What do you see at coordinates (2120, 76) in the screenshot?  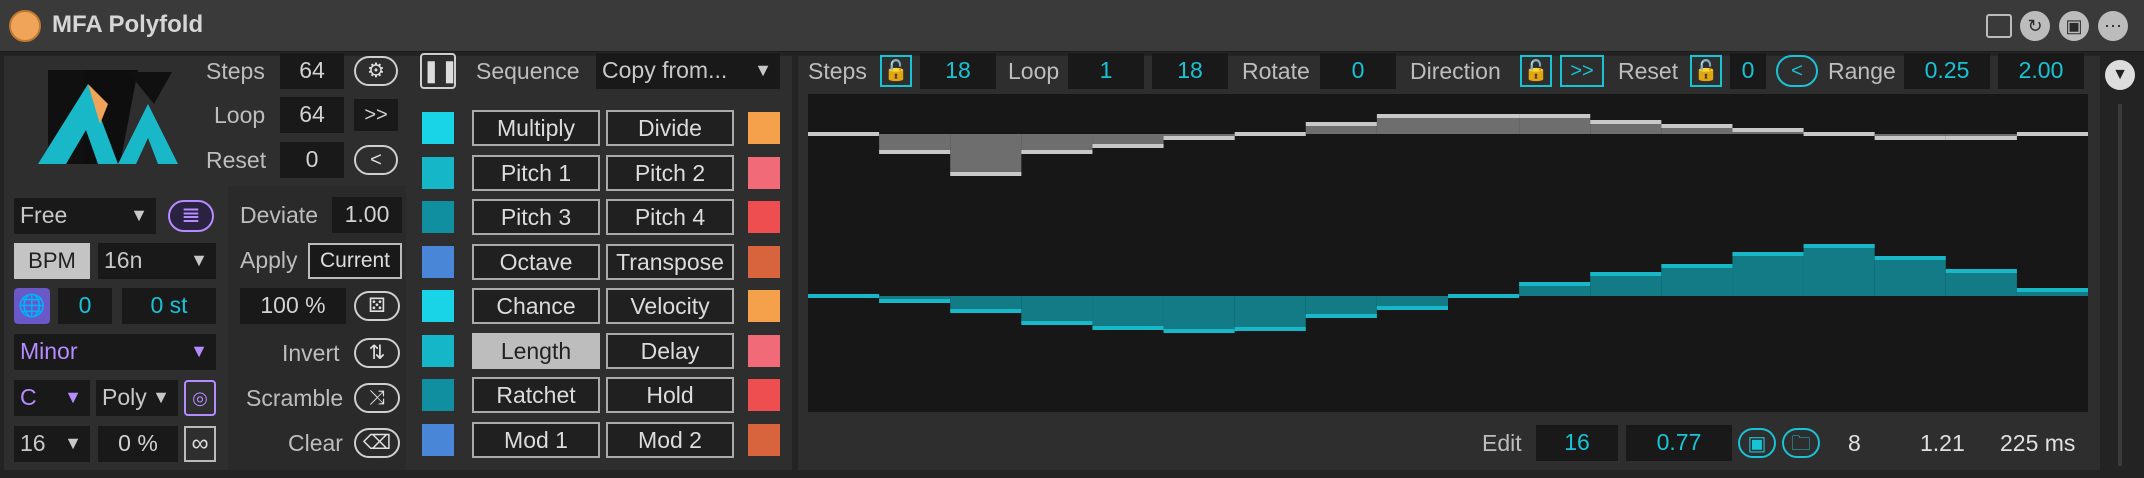 I see `collapse-button: ▼` at bounding box center [2120, 76].